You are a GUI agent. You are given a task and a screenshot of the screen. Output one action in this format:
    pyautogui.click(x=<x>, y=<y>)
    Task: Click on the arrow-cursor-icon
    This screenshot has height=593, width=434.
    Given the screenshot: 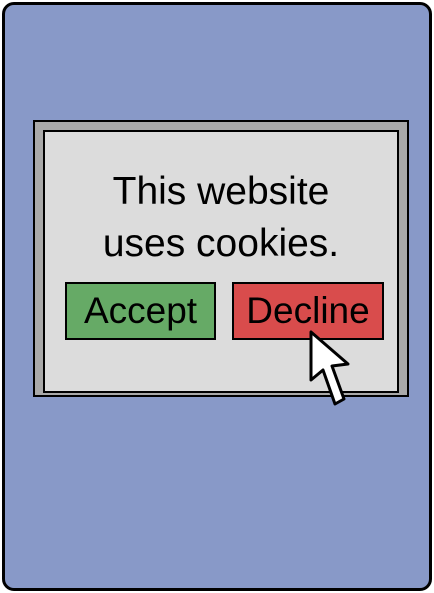 What is the action you would take?
    pyautogui.click(x=329, y=368)
    